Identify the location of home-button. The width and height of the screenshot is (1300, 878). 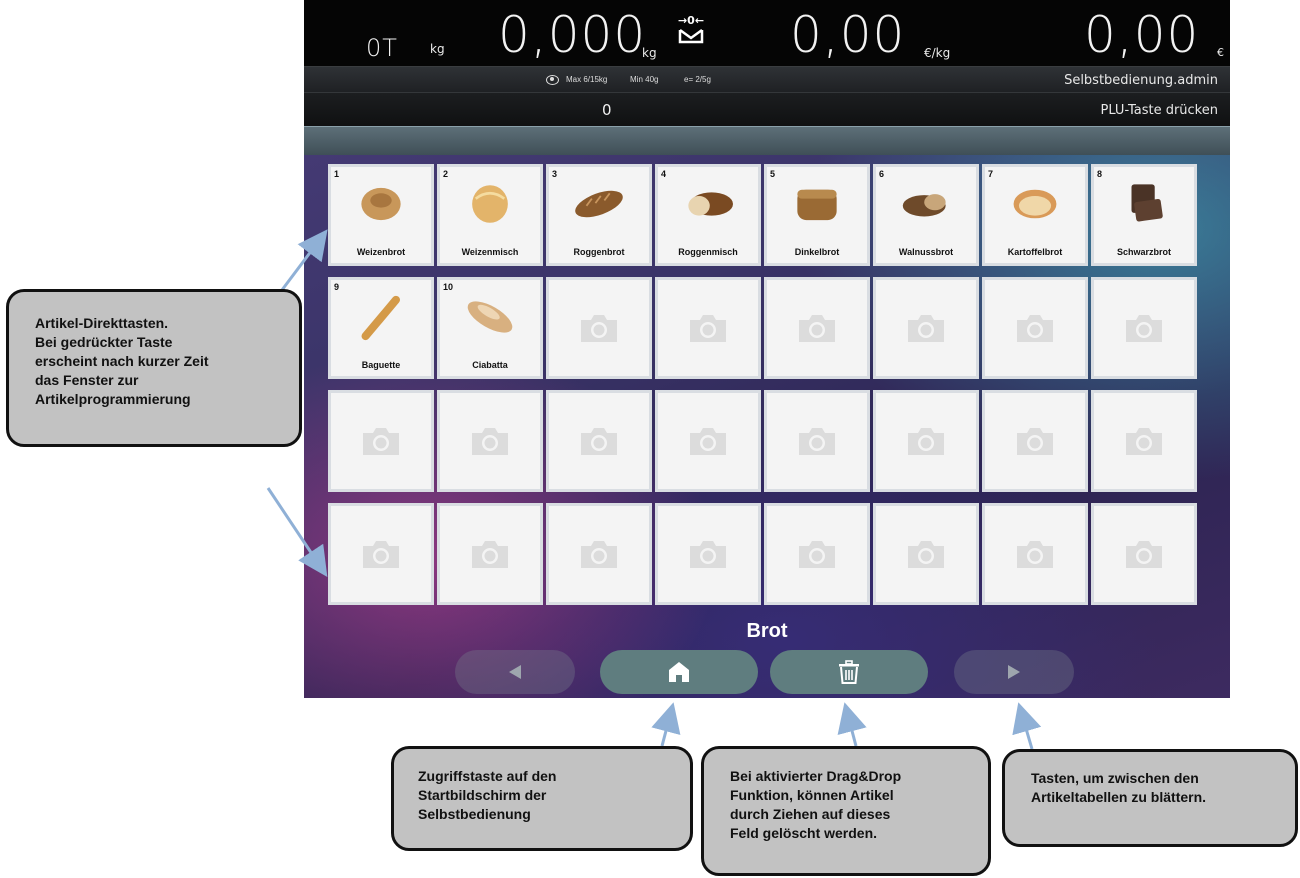
(679, 672).